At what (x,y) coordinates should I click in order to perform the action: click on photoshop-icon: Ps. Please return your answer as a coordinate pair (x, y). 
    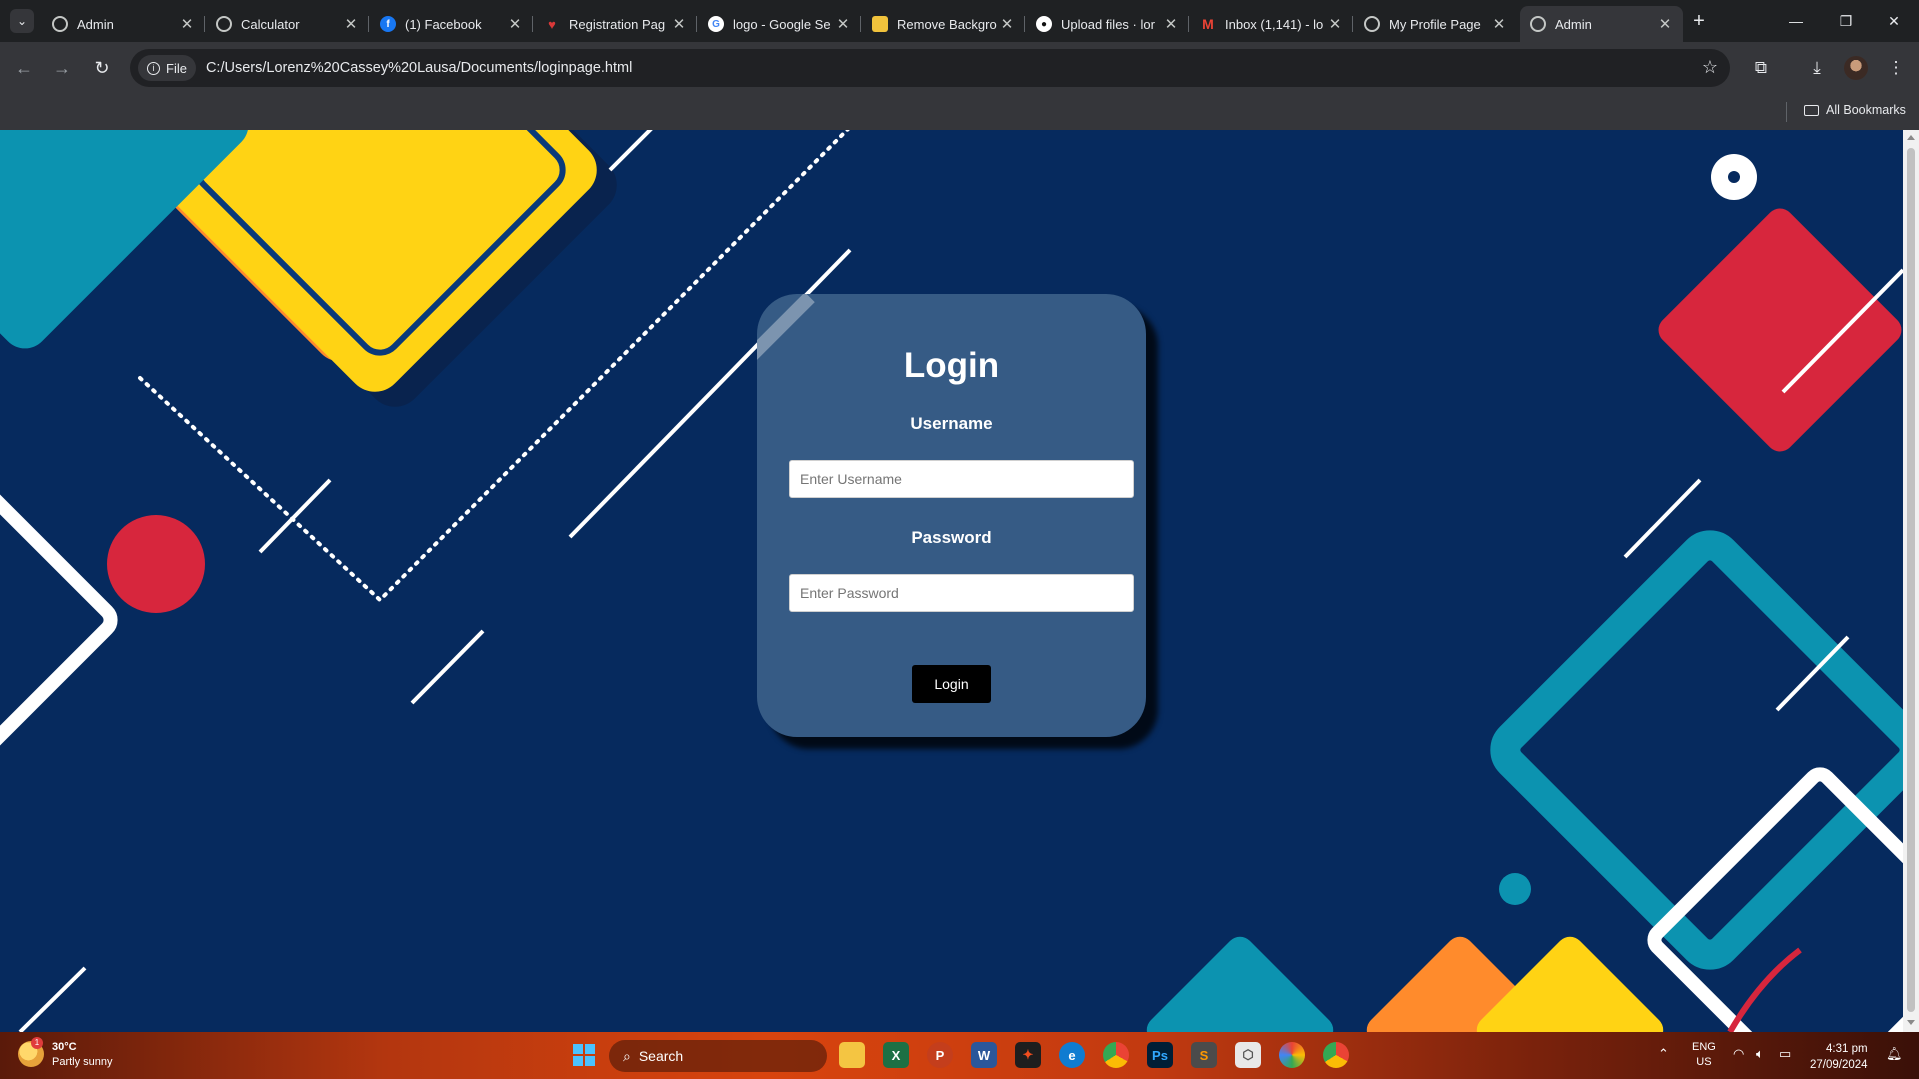
    Looking at the image, I should click on (1160, 1055).